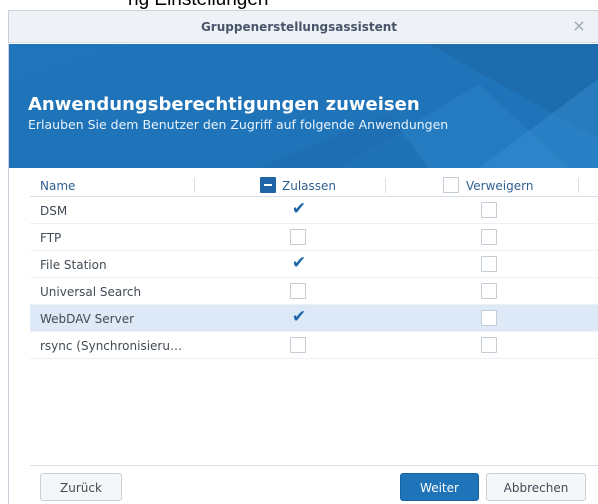 This screenshot has height=504, width=598. Describe the element at coordinates (198, 5) in the screenshot. I see `background-caption: ng Einstellungen` at that location.